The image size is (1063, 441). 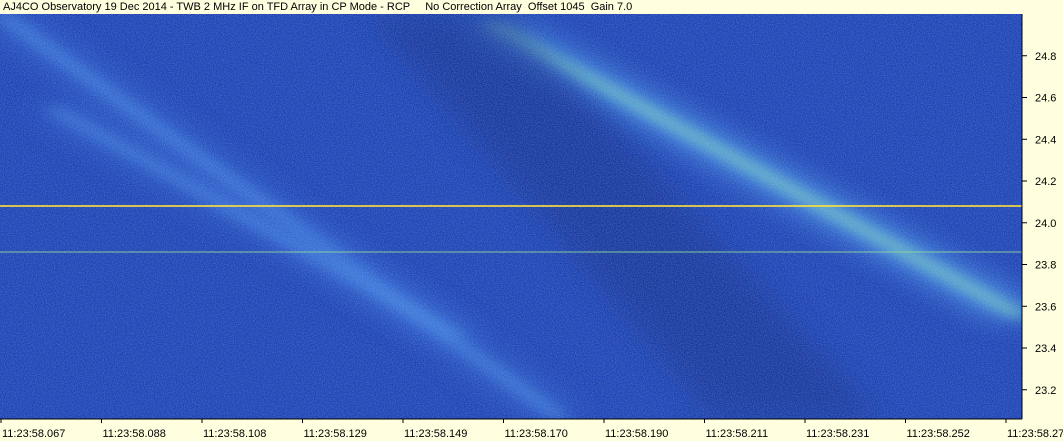 I want to click on y-tick-label-6: 23.6, so click(x=1045, y=307).